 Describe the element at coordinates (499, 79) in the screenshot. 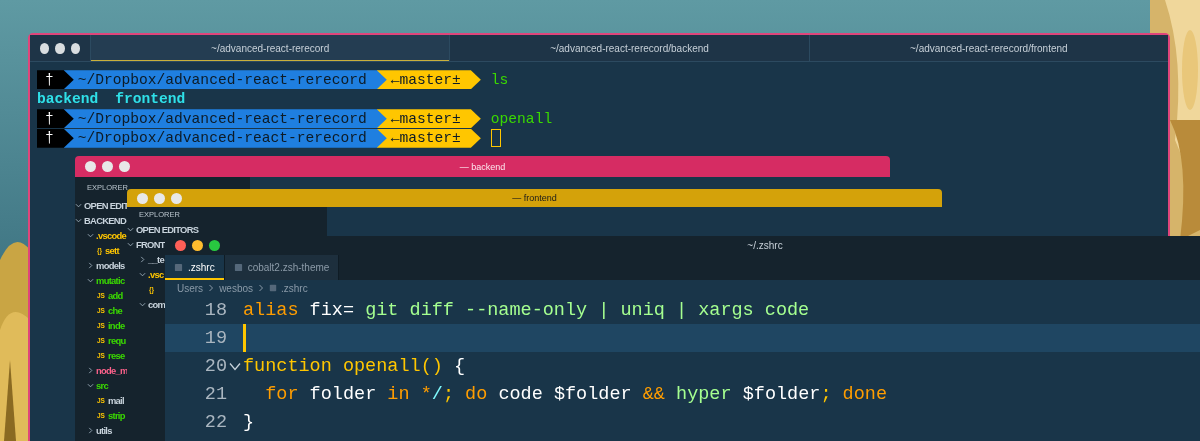

I see `terminal-command: ls` at that location.